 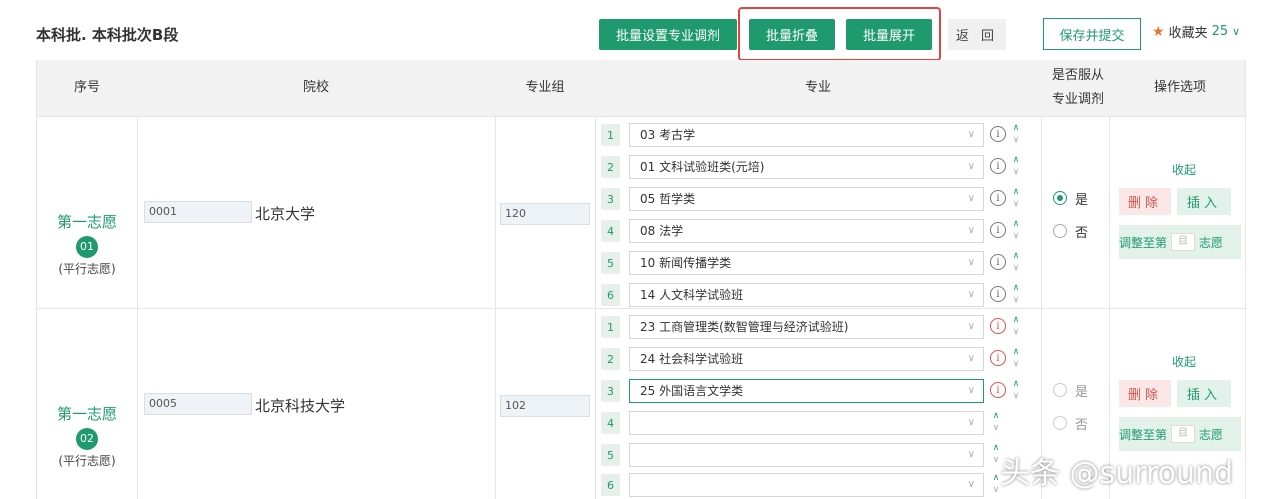 What do you see at coordinates (300, 406) in the screenshot?
I see `school-name: 北京科技大学` at bounding box center [300, 406].